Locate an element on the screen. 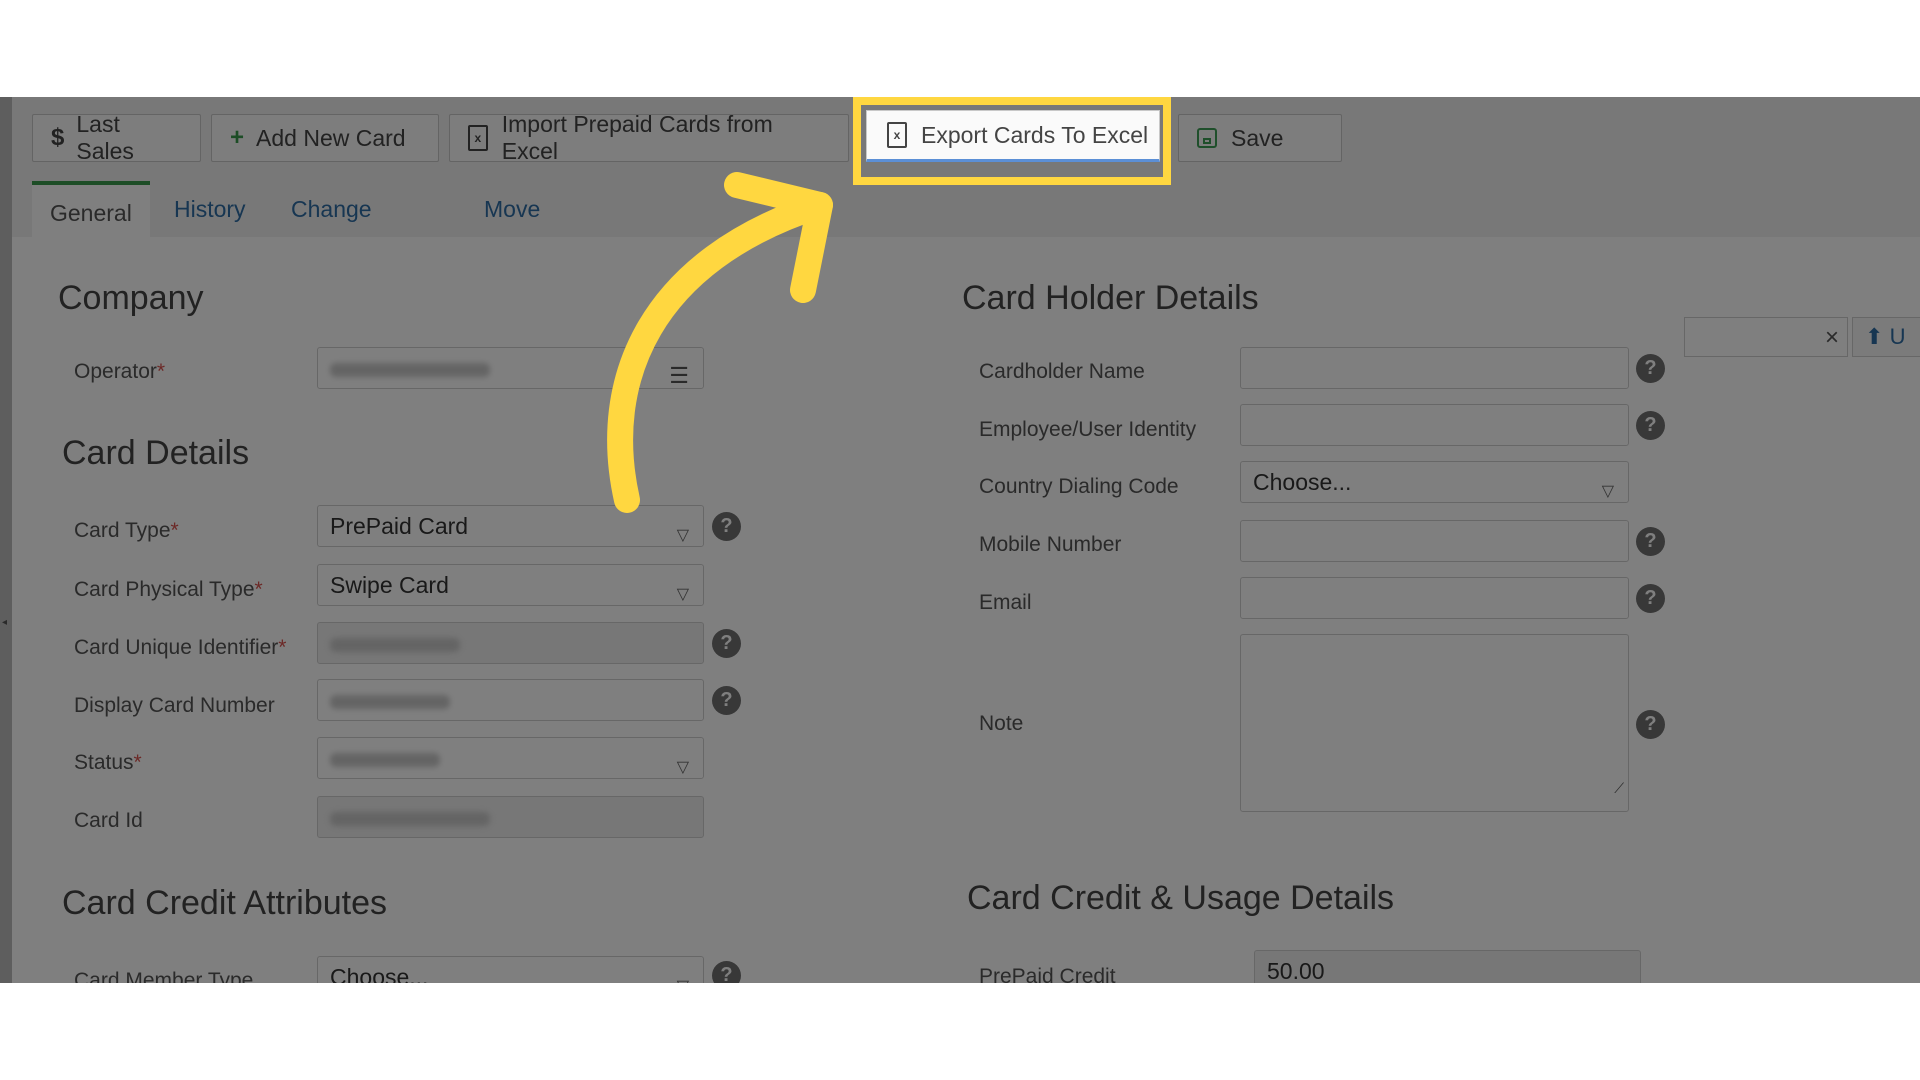 The width and height of the screenshot is (1920, 1080). country-dialing-code-label: Country Dialing Code is located at coordinates (1079, 486).